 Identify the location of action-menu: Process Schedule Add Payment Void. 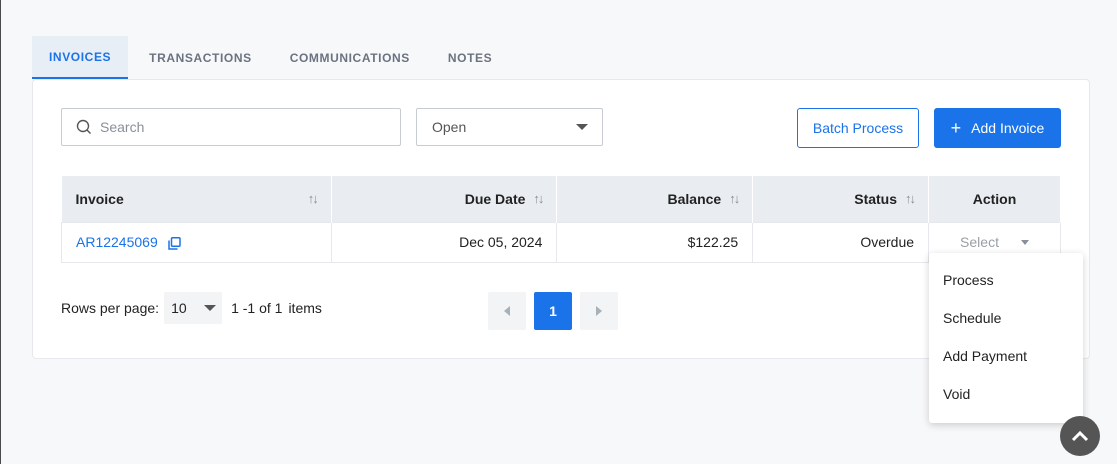
(1006, 338).